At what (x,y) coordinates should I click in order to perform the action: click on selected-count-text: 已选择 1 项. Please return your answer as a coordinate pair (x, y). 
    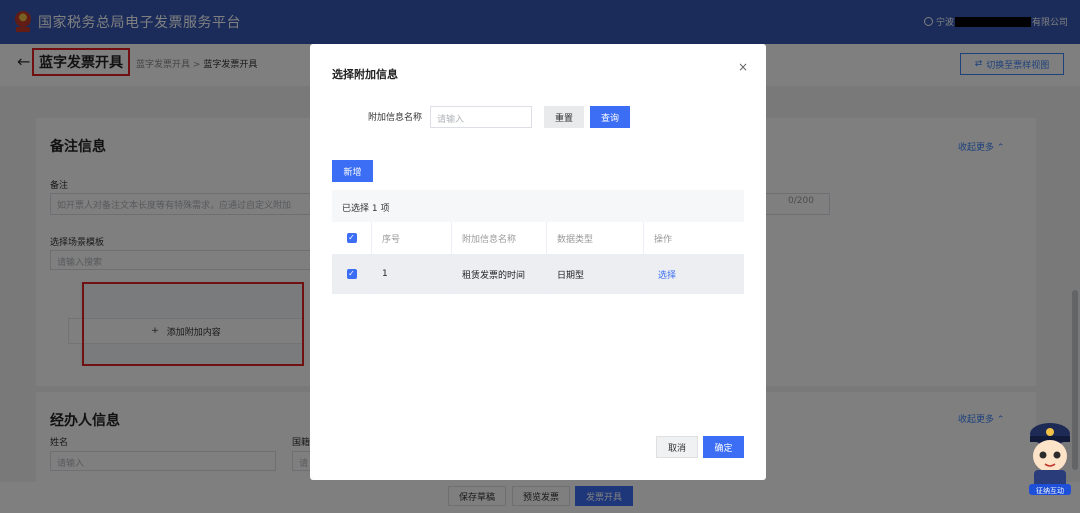
    Looking at the image, I should click on (366, 209).